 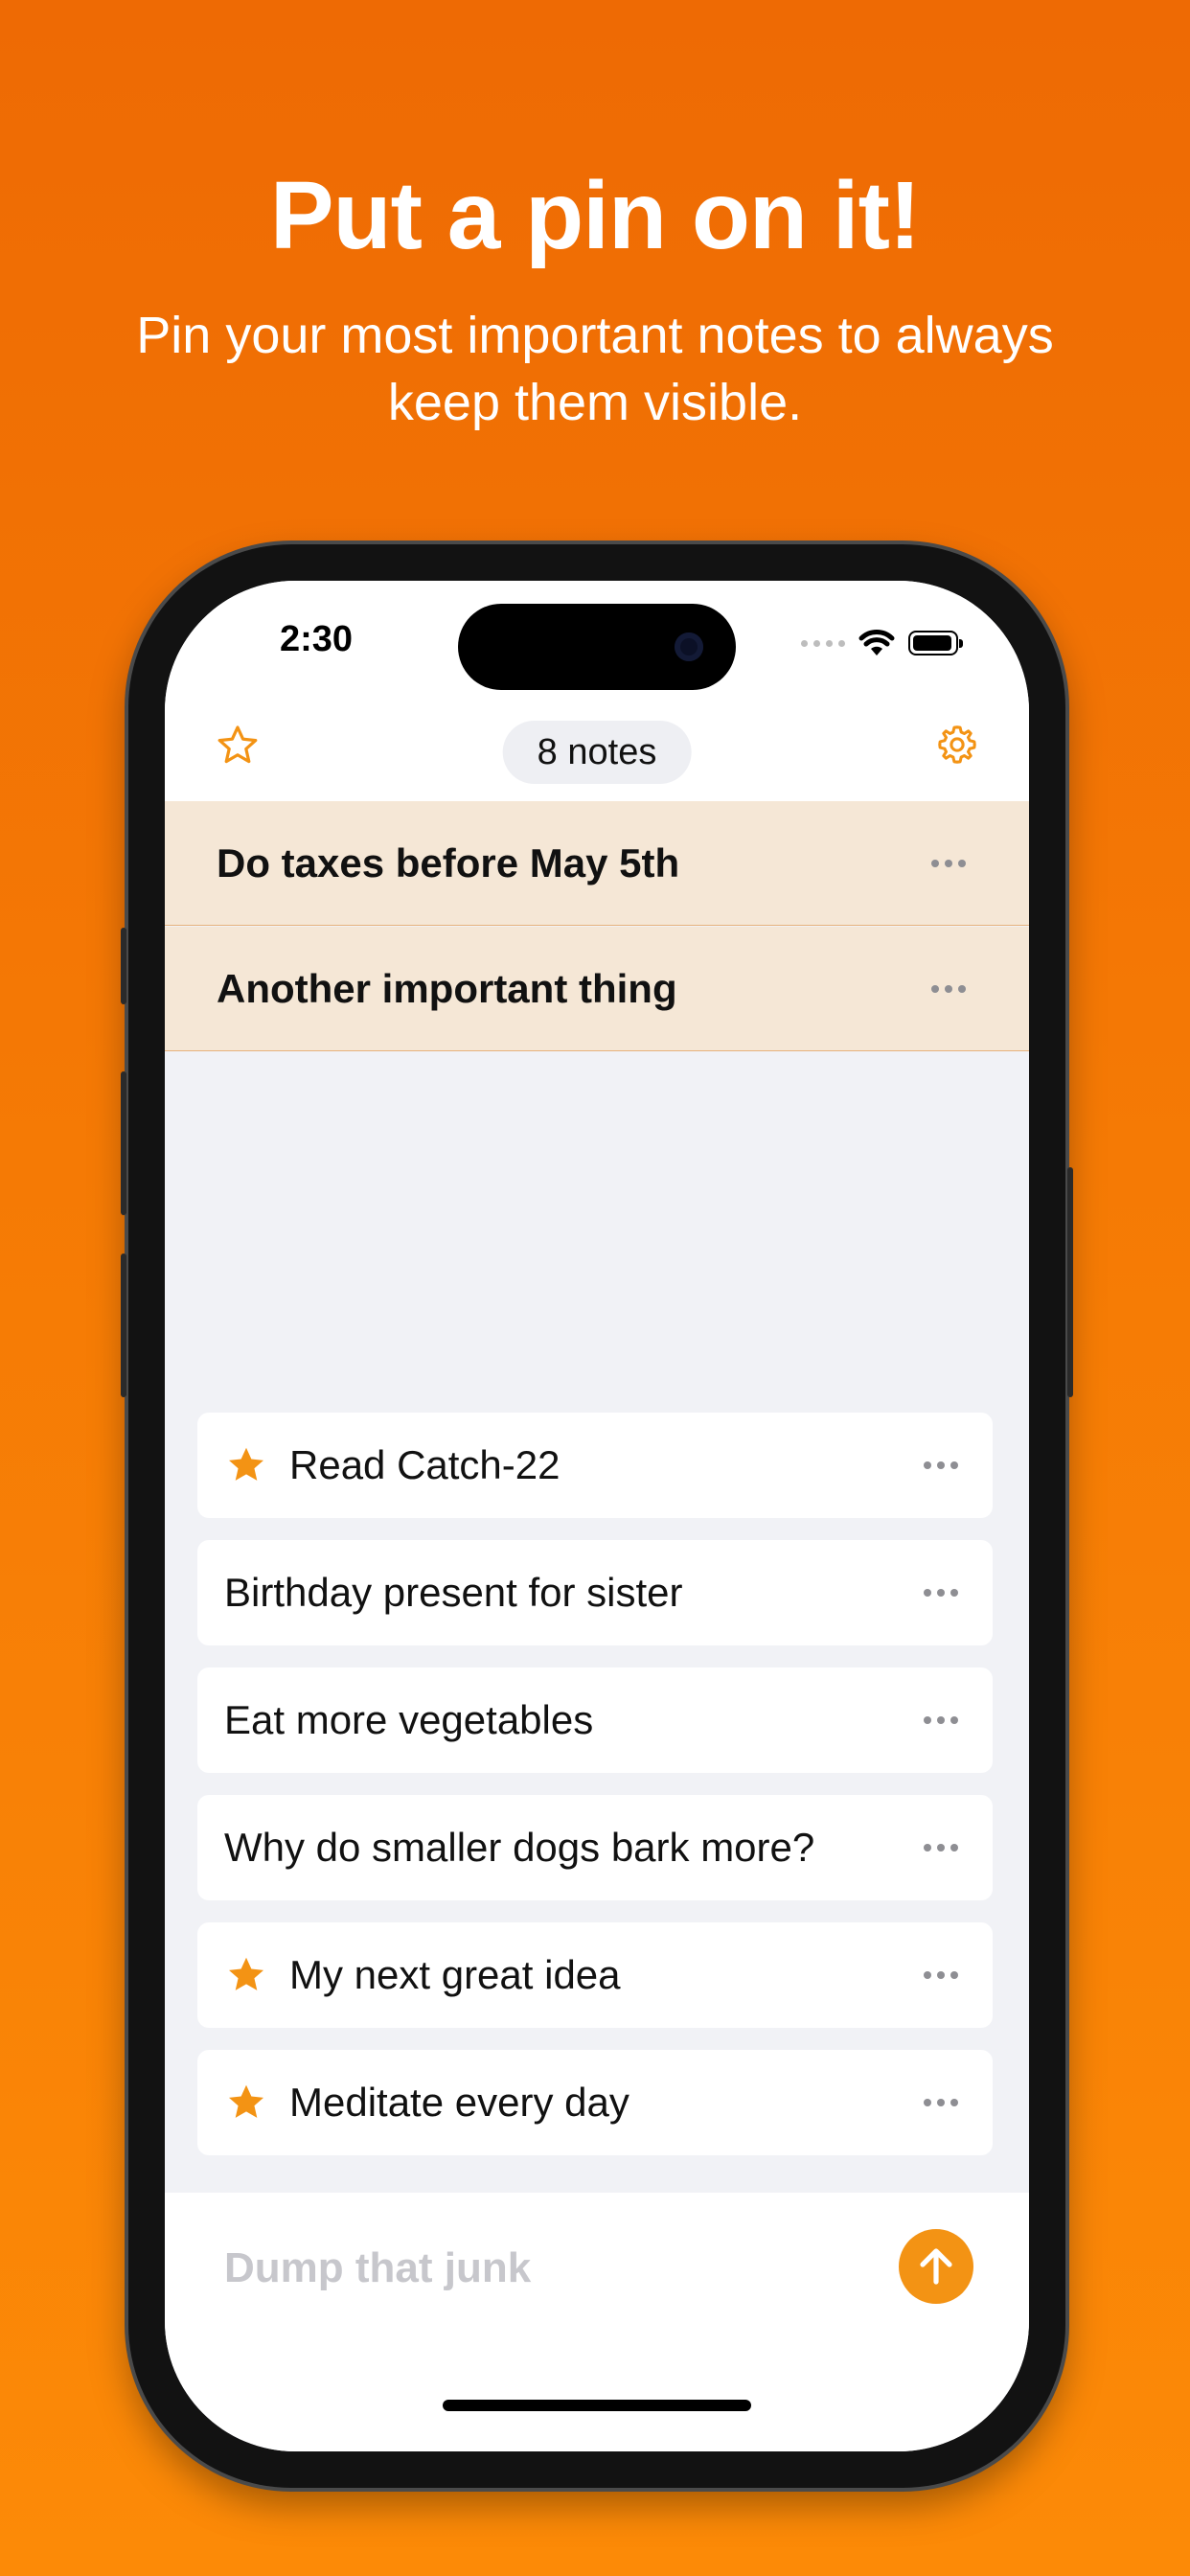 I want to click on note-text: My next great idea, so click(x=455, y=1974).